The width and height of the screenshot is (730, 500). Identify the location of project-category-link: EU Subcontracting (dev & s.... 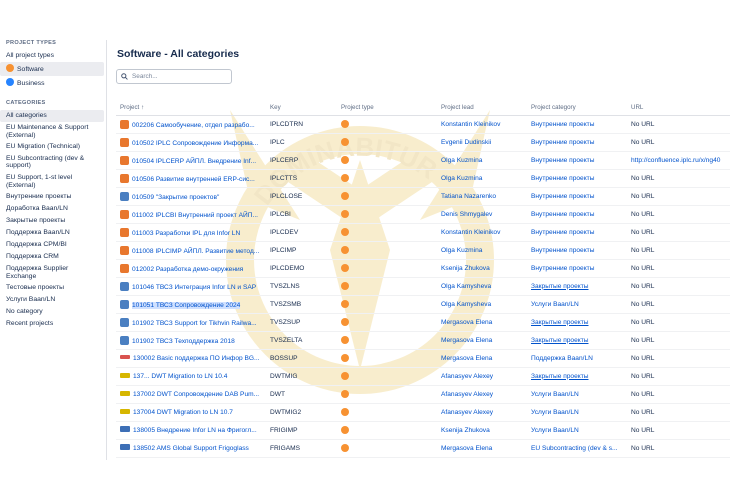
(577, 448).